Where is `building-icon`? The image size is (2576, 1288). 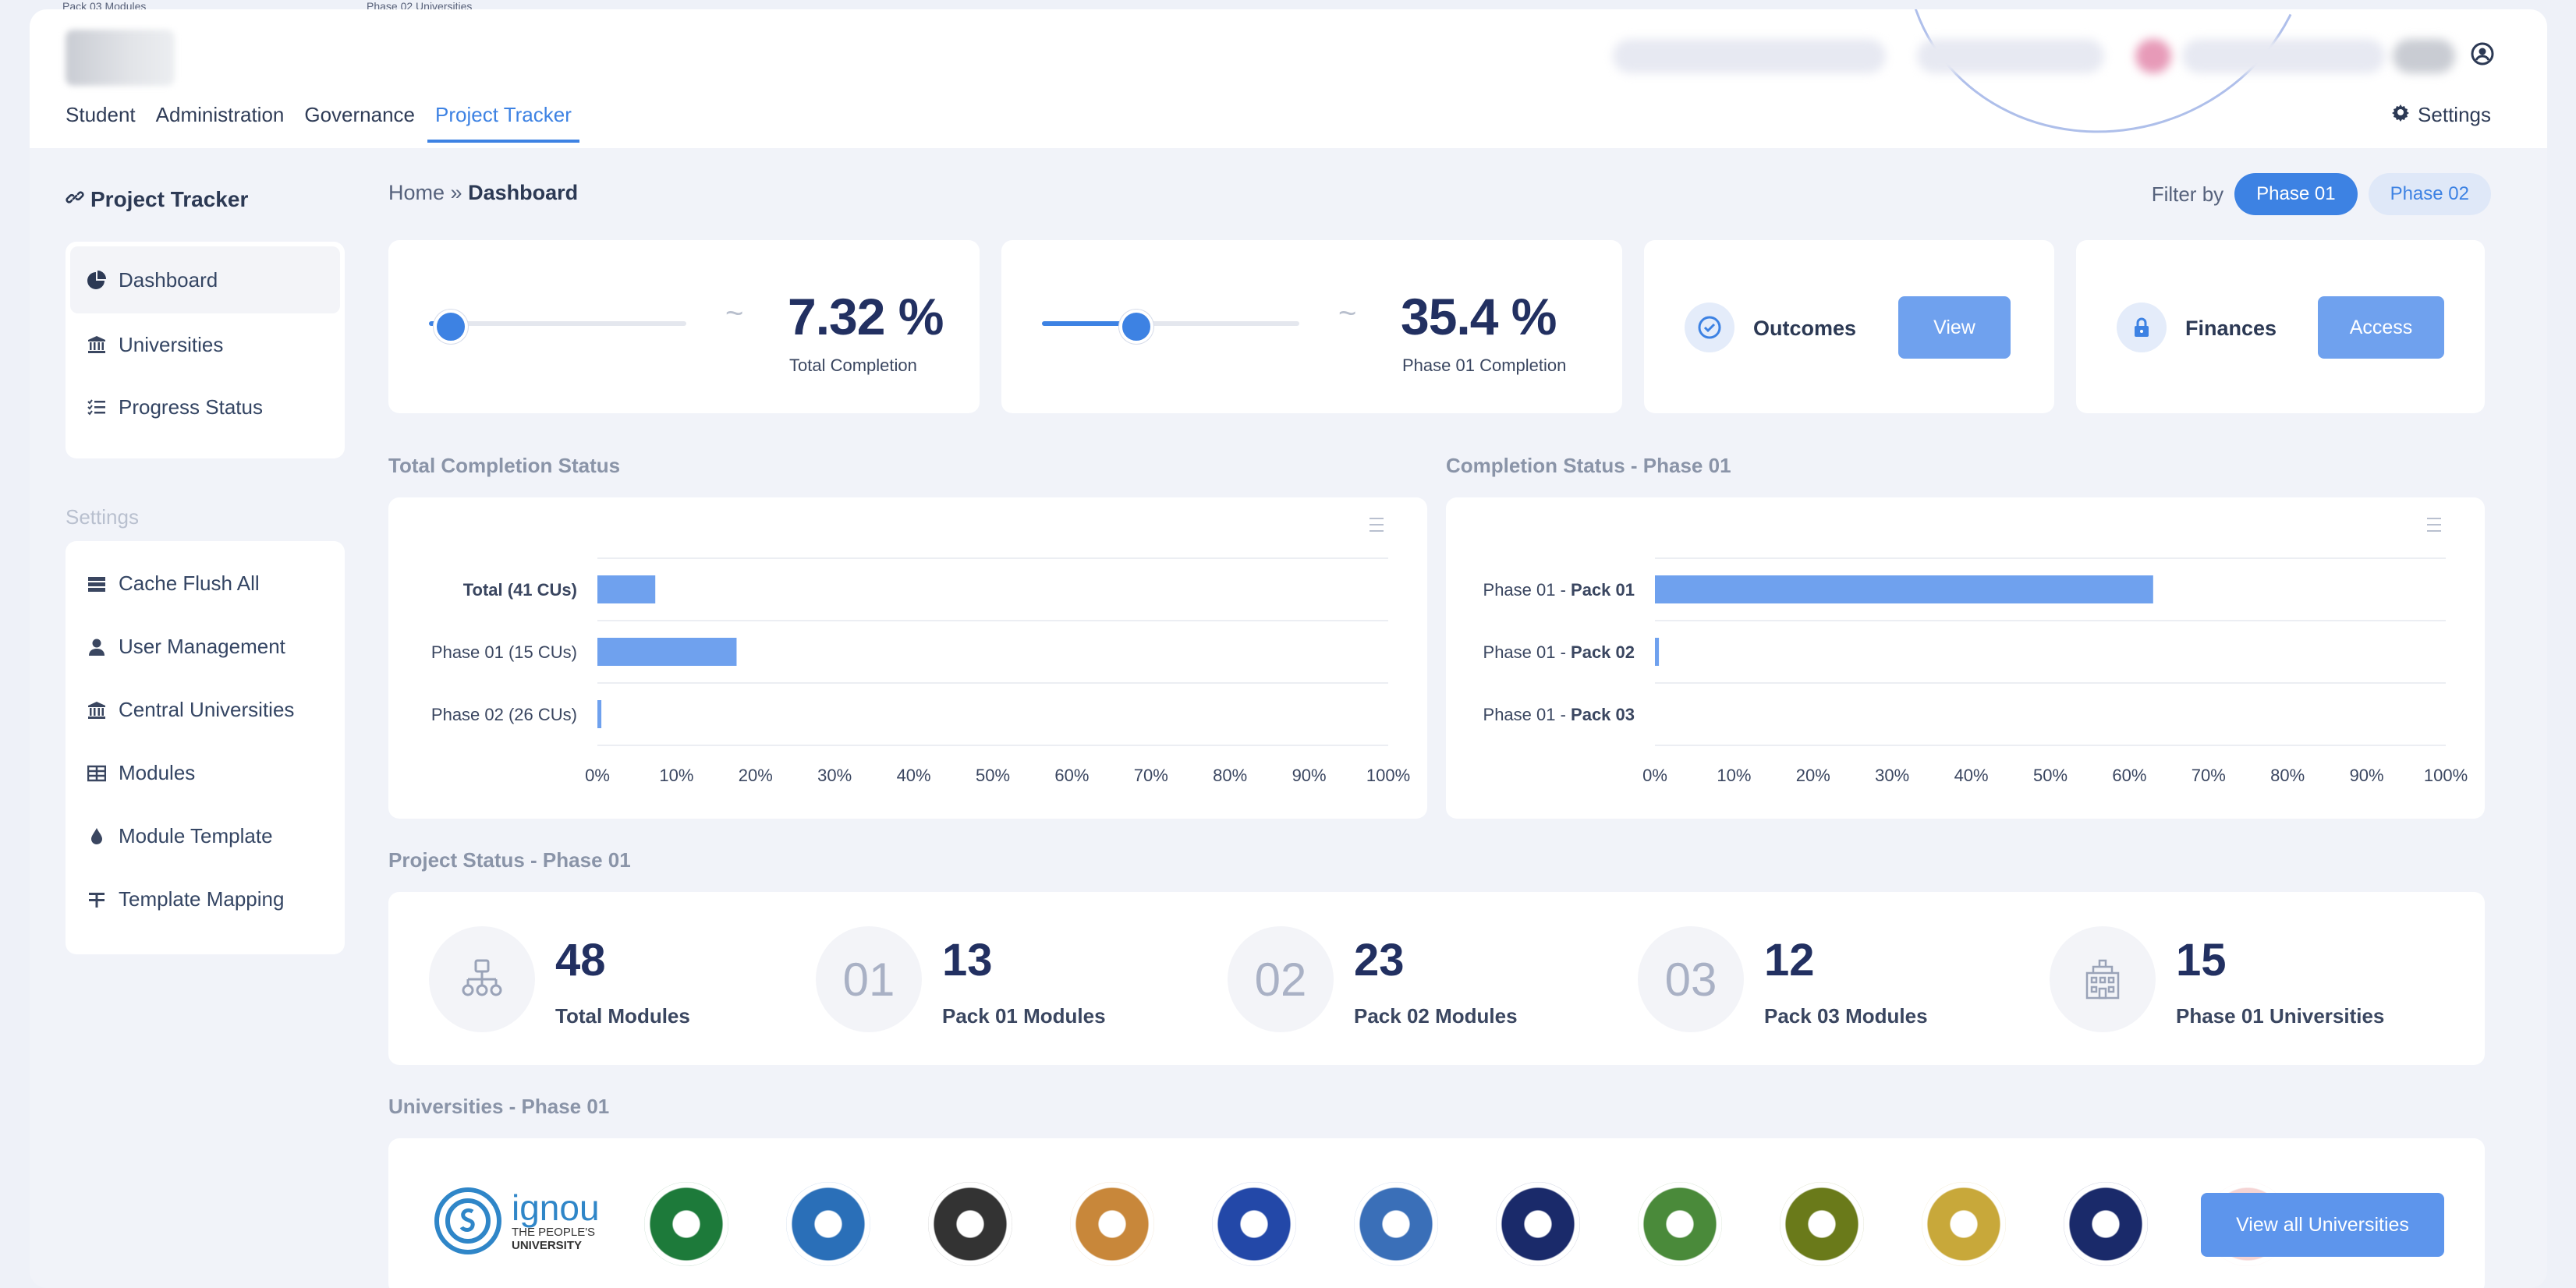
building-icon is located at coordinates (2103, 979).